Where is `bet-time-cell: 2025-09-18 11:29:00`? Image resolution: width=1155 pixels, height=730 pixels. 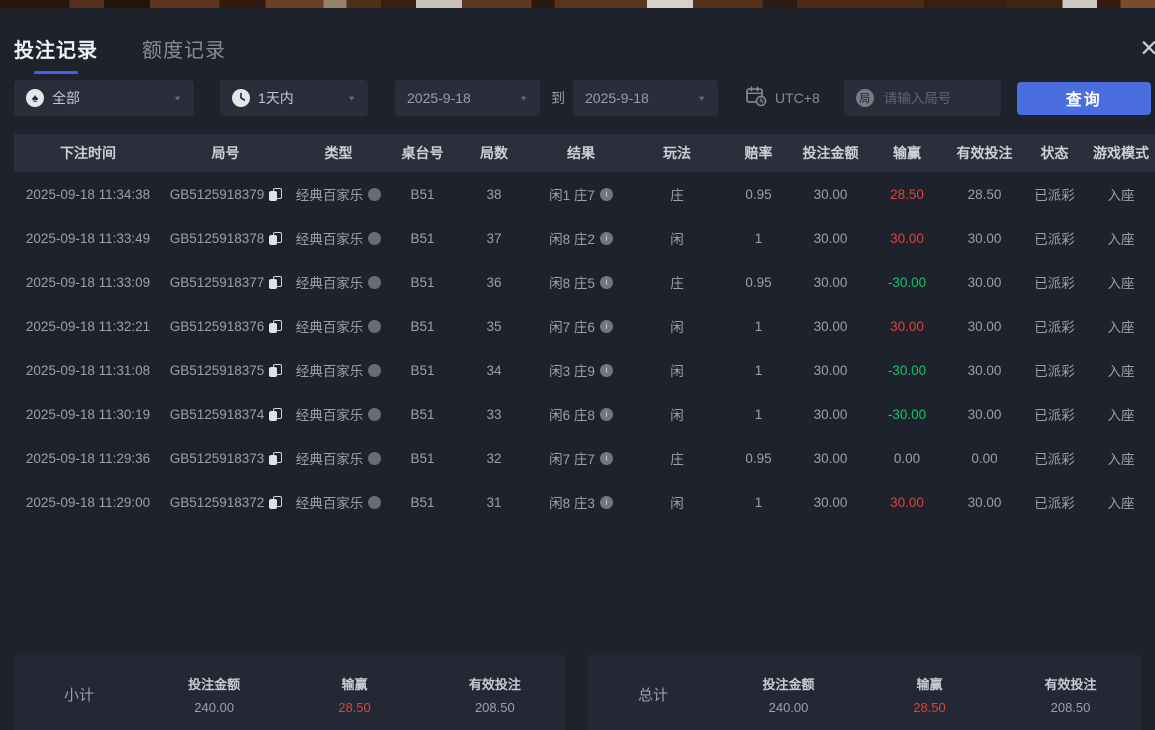 bet-time-cell: 2025-09-18 11:29:00 is located at coordinates (88, 502).